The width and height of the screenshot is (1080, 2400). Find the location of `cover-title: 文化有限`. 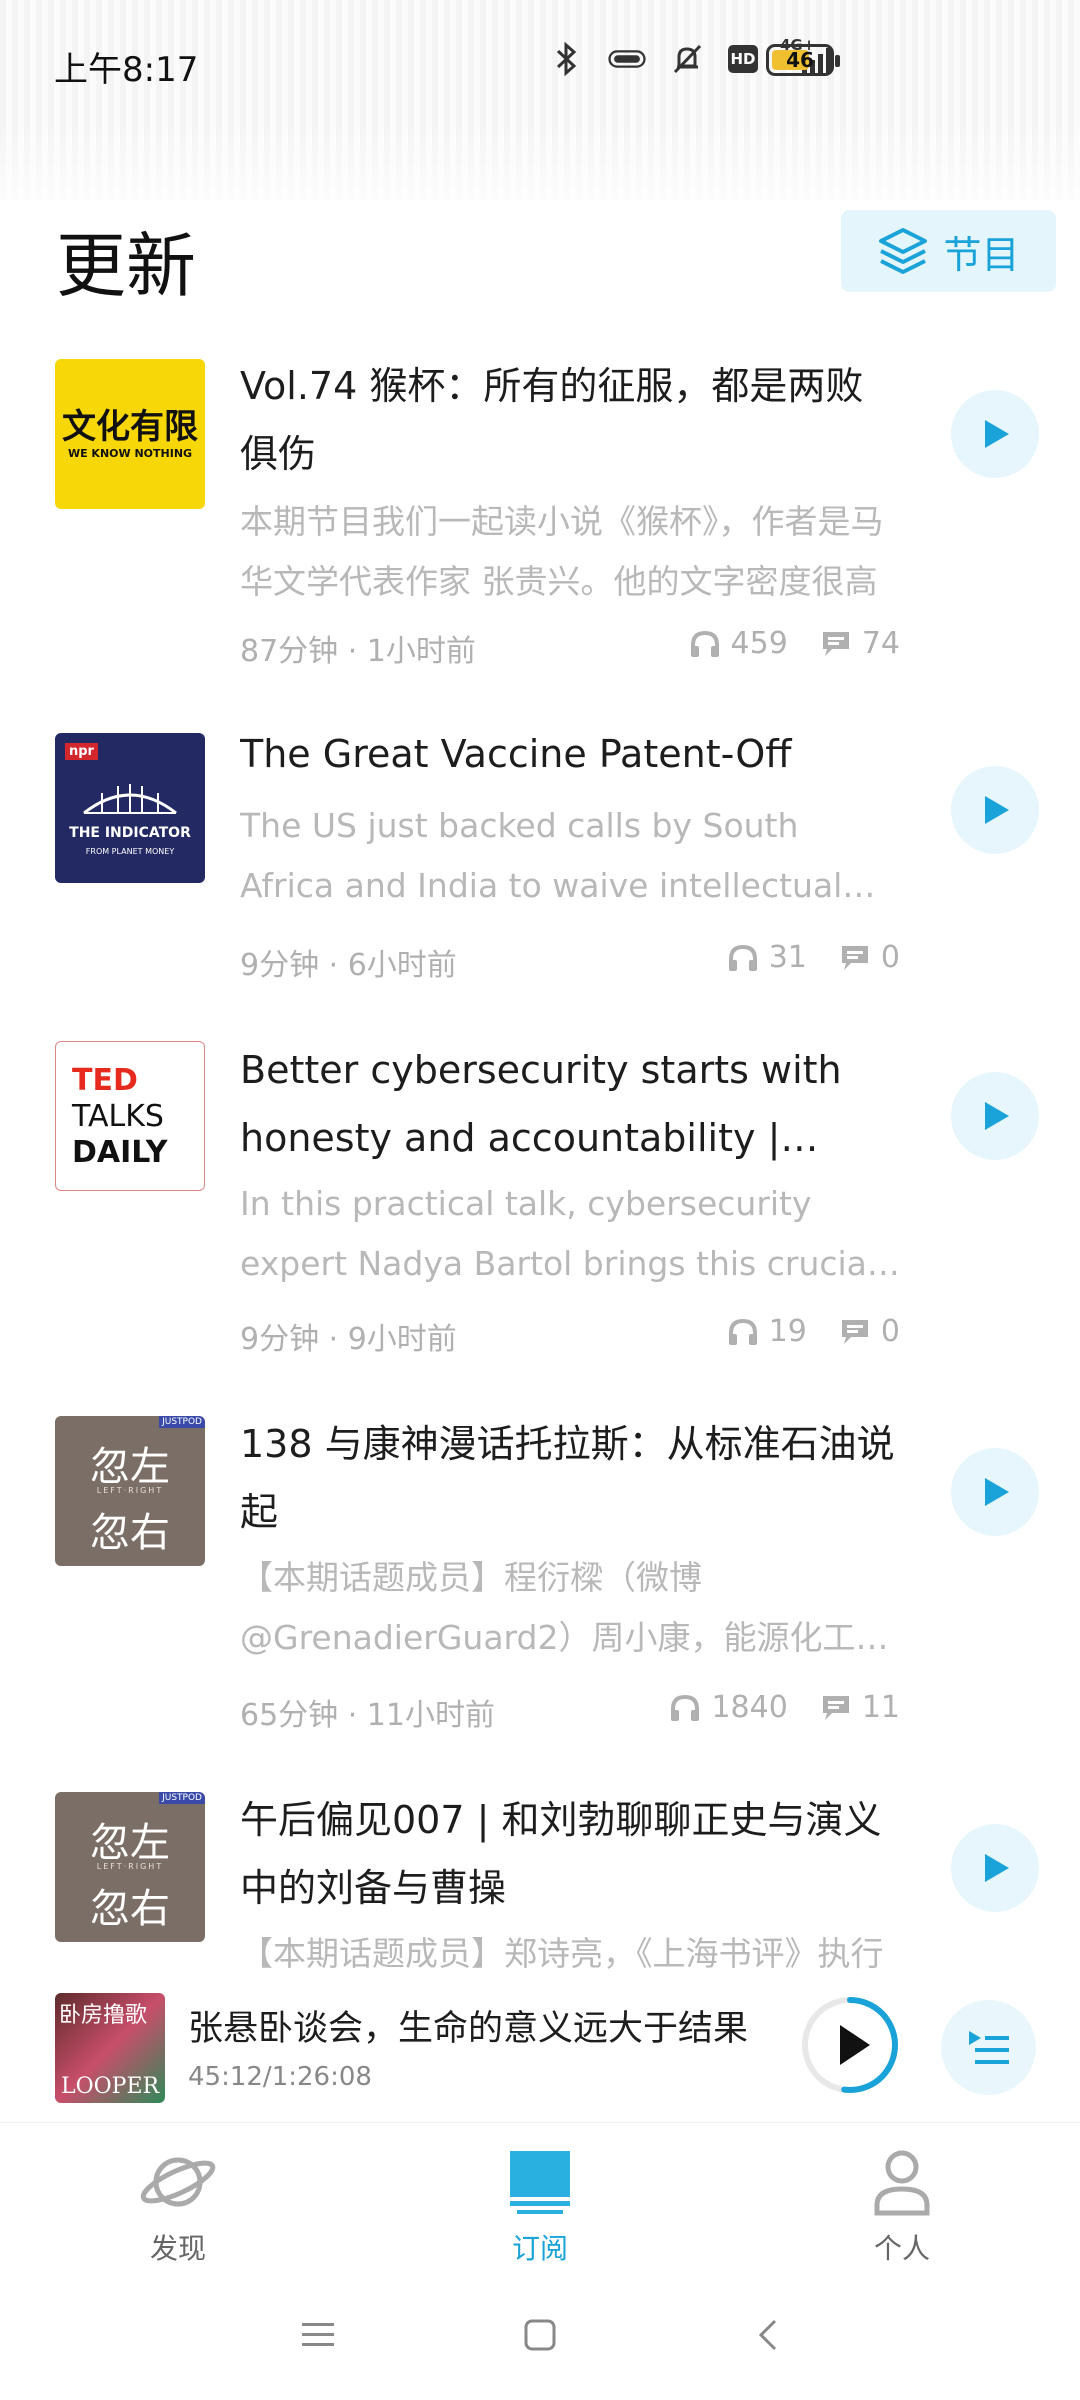

cover-title: 文化有限 is located at coordinates (130, 427).